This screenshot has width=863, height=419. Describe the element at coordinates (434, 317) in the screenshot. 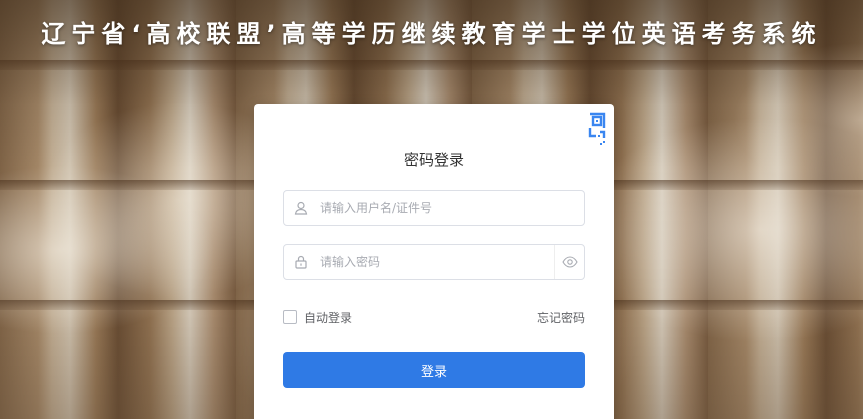

I see `login-options: 自动登录 忘记密码` at that location.